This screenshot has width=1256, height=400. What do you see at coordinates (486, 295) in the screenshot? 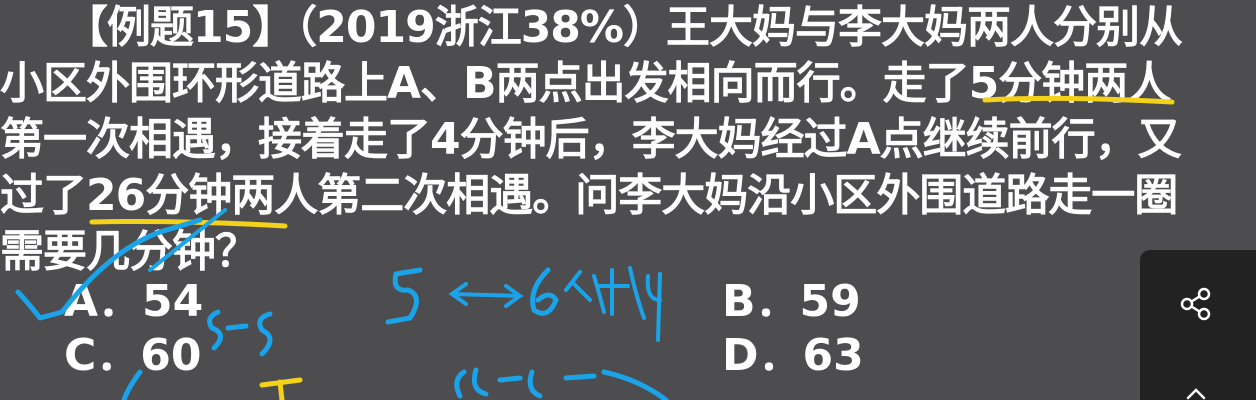
I see `pen-arrow` at bounding box center [486, 295].